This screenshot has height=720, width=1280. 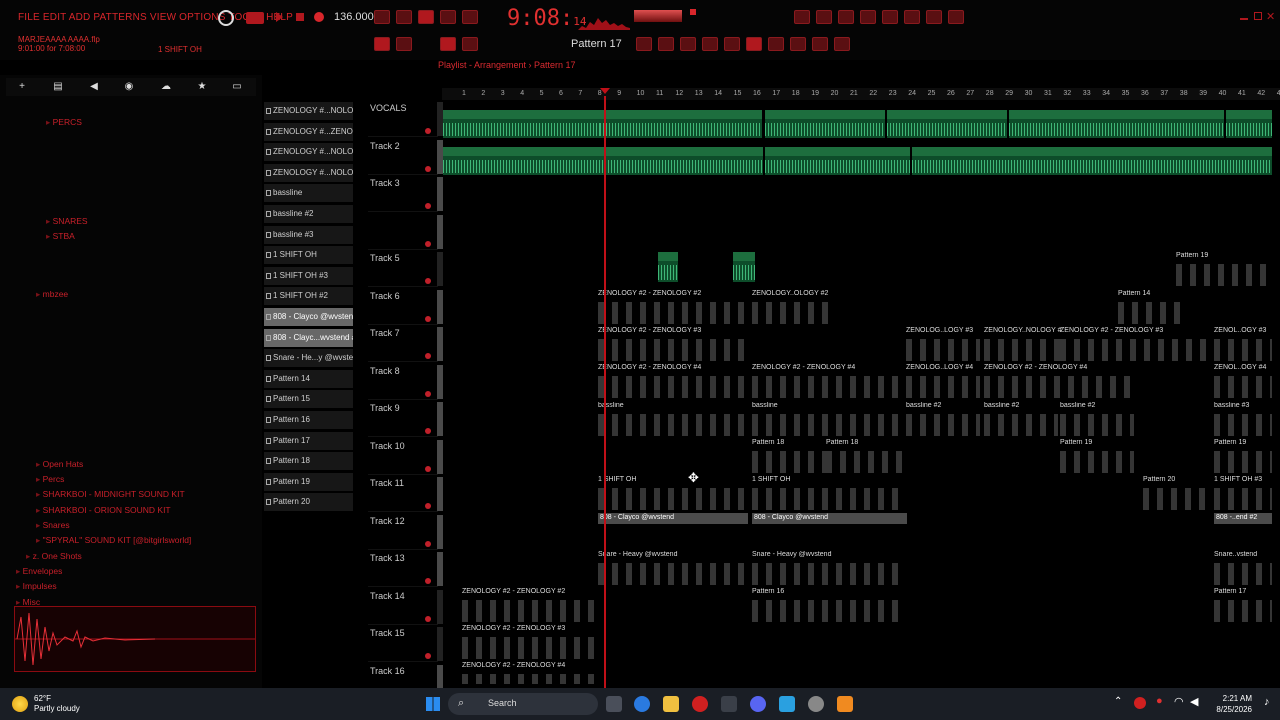 I want to click on fl-studio-icon, so click(x=845, y=704).